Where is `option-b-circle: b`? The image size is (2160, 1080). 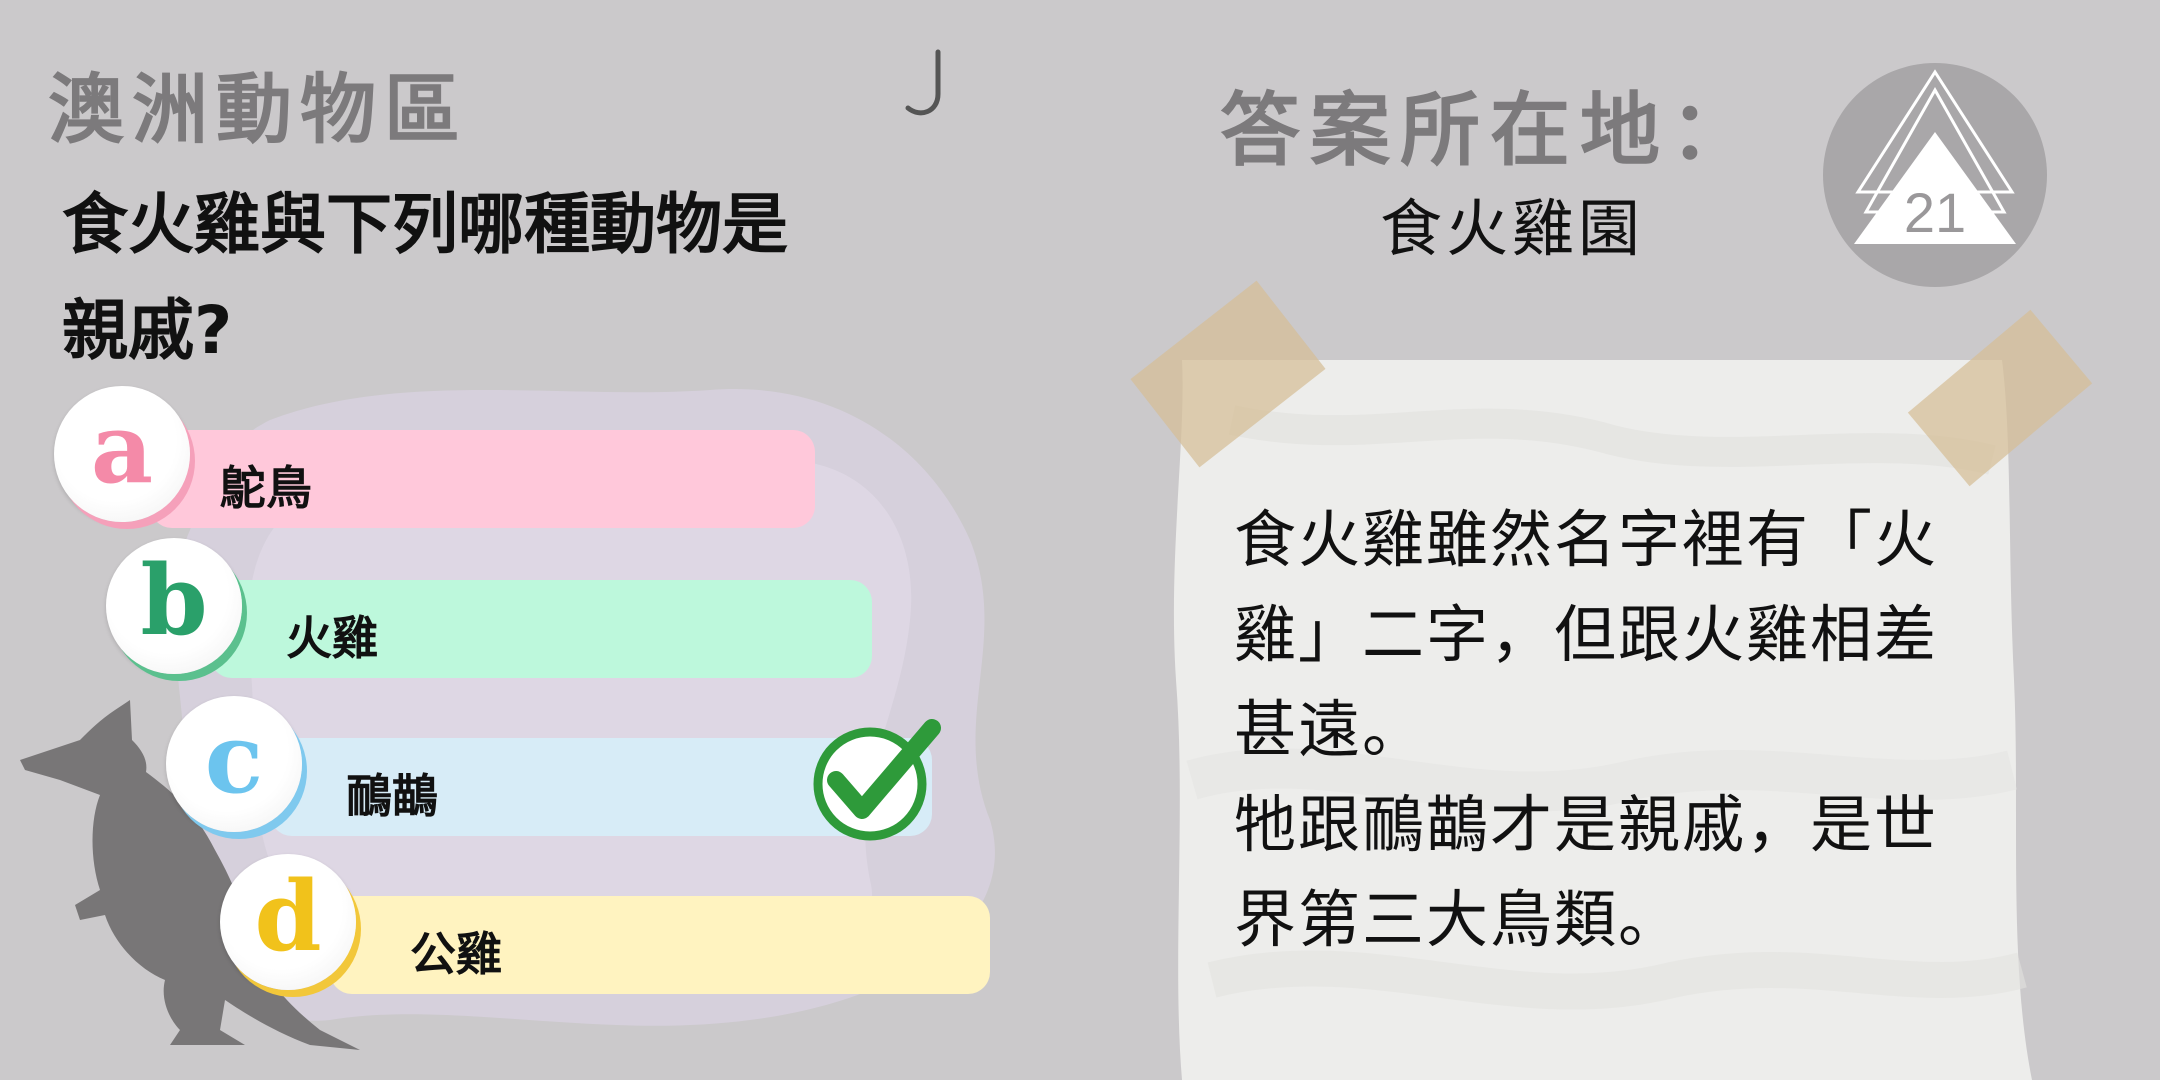 option-b-circle: b is located at coordinates (174, 606).